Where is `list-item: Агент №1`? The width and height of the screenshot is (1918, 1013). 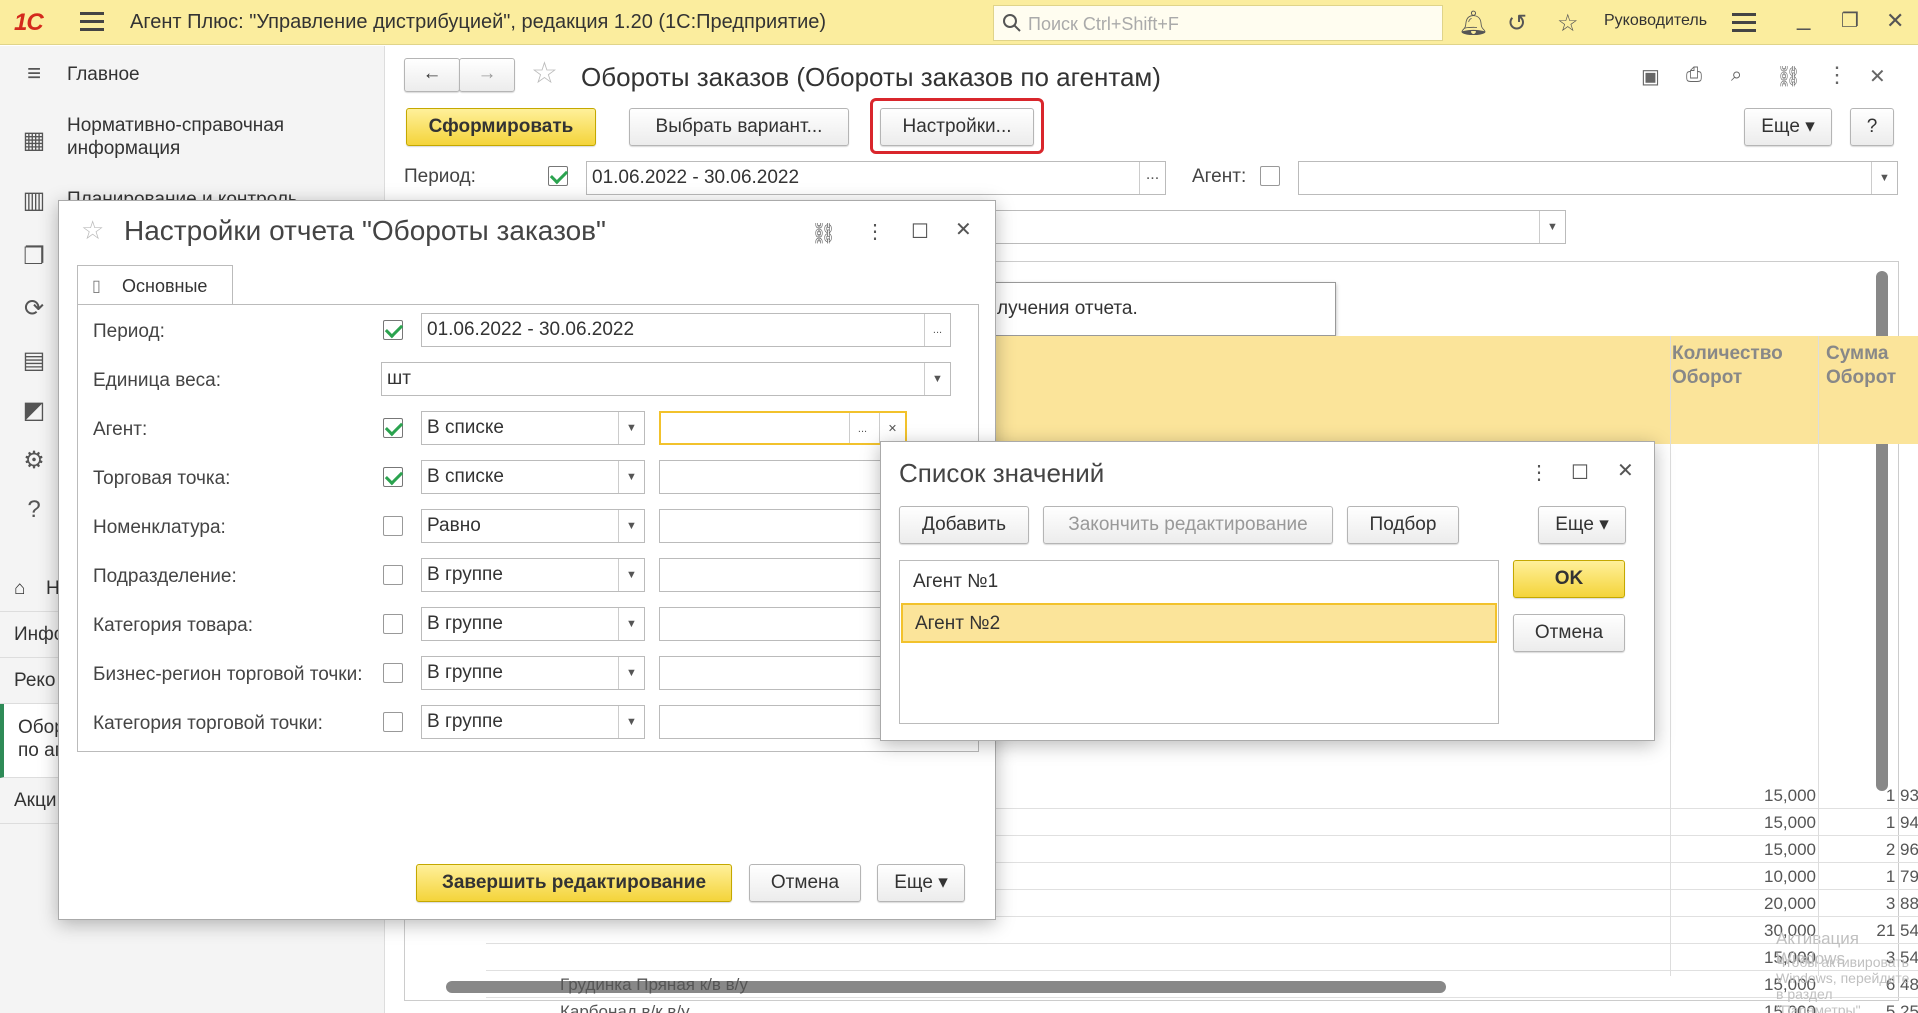
list-item: Агент №1 is located at coordinates (1199, 583).